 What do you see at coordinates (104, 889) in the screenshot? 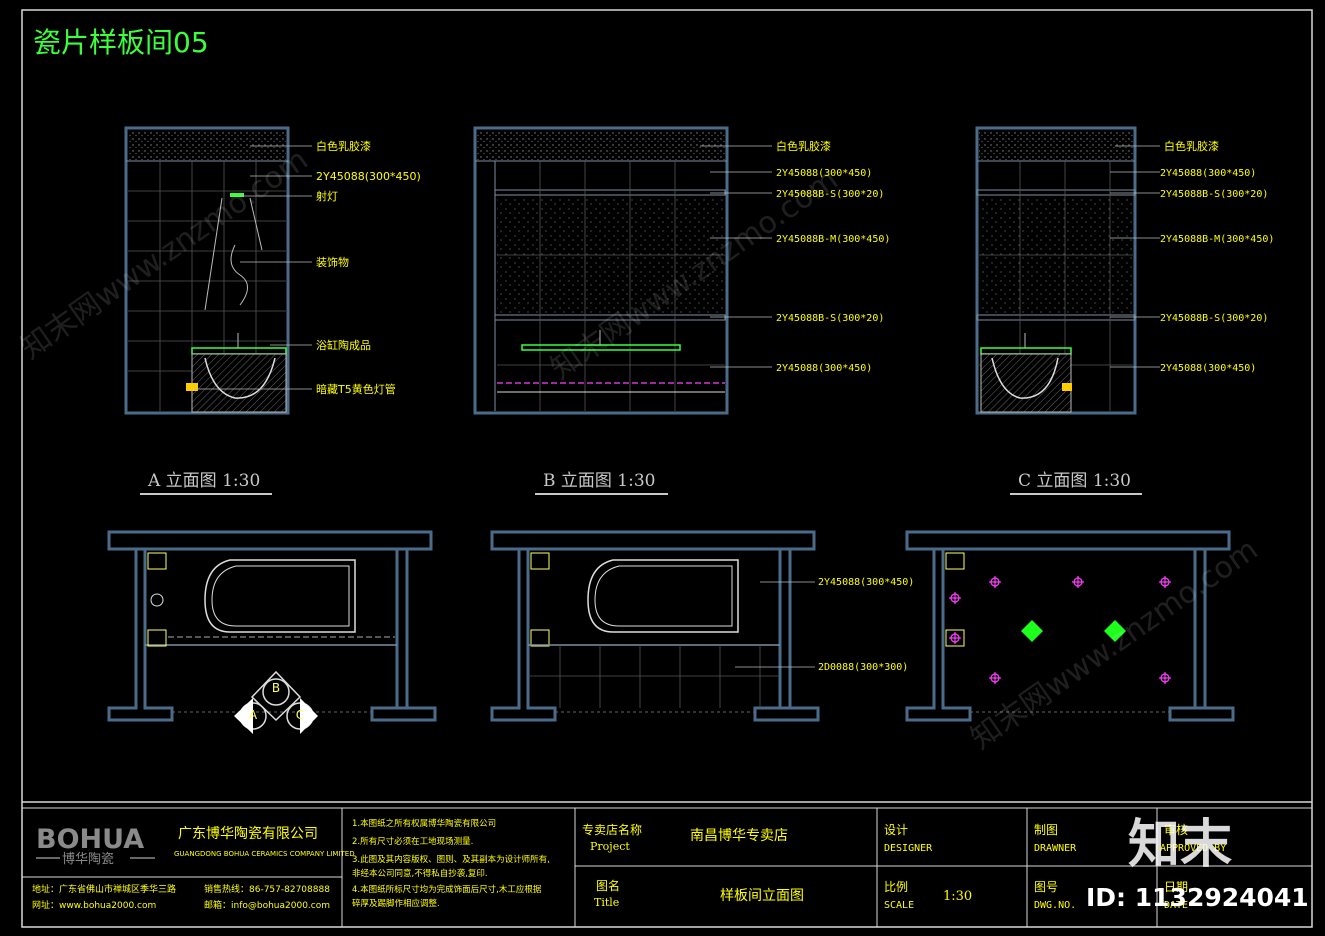
I see `address: 地址：广东省佛山市禅城区季华三路` at bounding box center [104, 889].